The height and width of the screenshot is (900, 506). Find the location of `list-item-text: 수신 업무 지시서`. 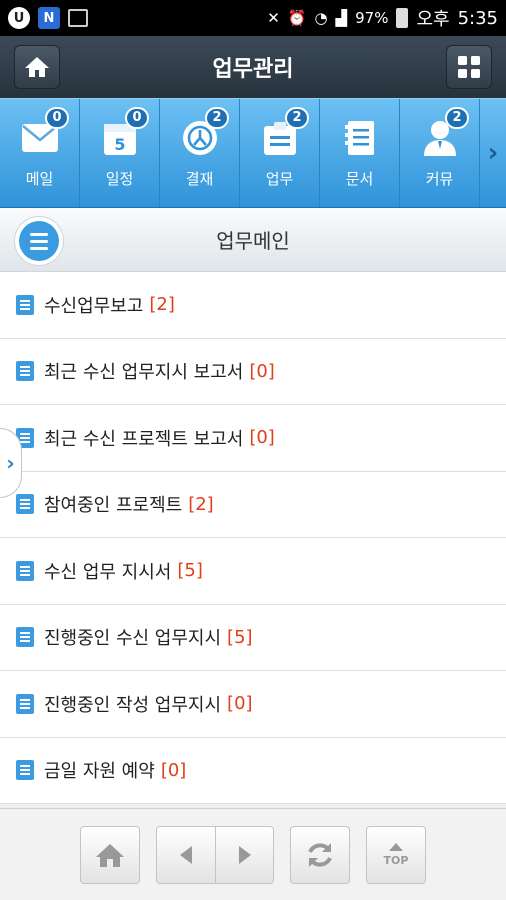

list-item-text: 수신 업무 지시서 is located at coordinates (108, 572).